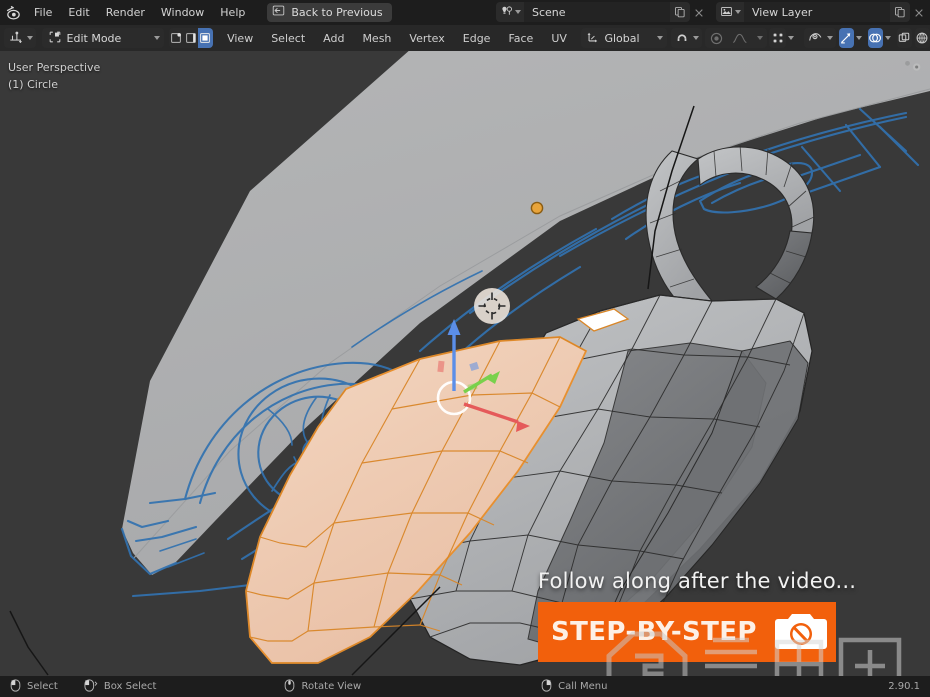  Describe the element at coordinates (919, 12) in the screenshot. I see `remove-view-layer-button` at that location.